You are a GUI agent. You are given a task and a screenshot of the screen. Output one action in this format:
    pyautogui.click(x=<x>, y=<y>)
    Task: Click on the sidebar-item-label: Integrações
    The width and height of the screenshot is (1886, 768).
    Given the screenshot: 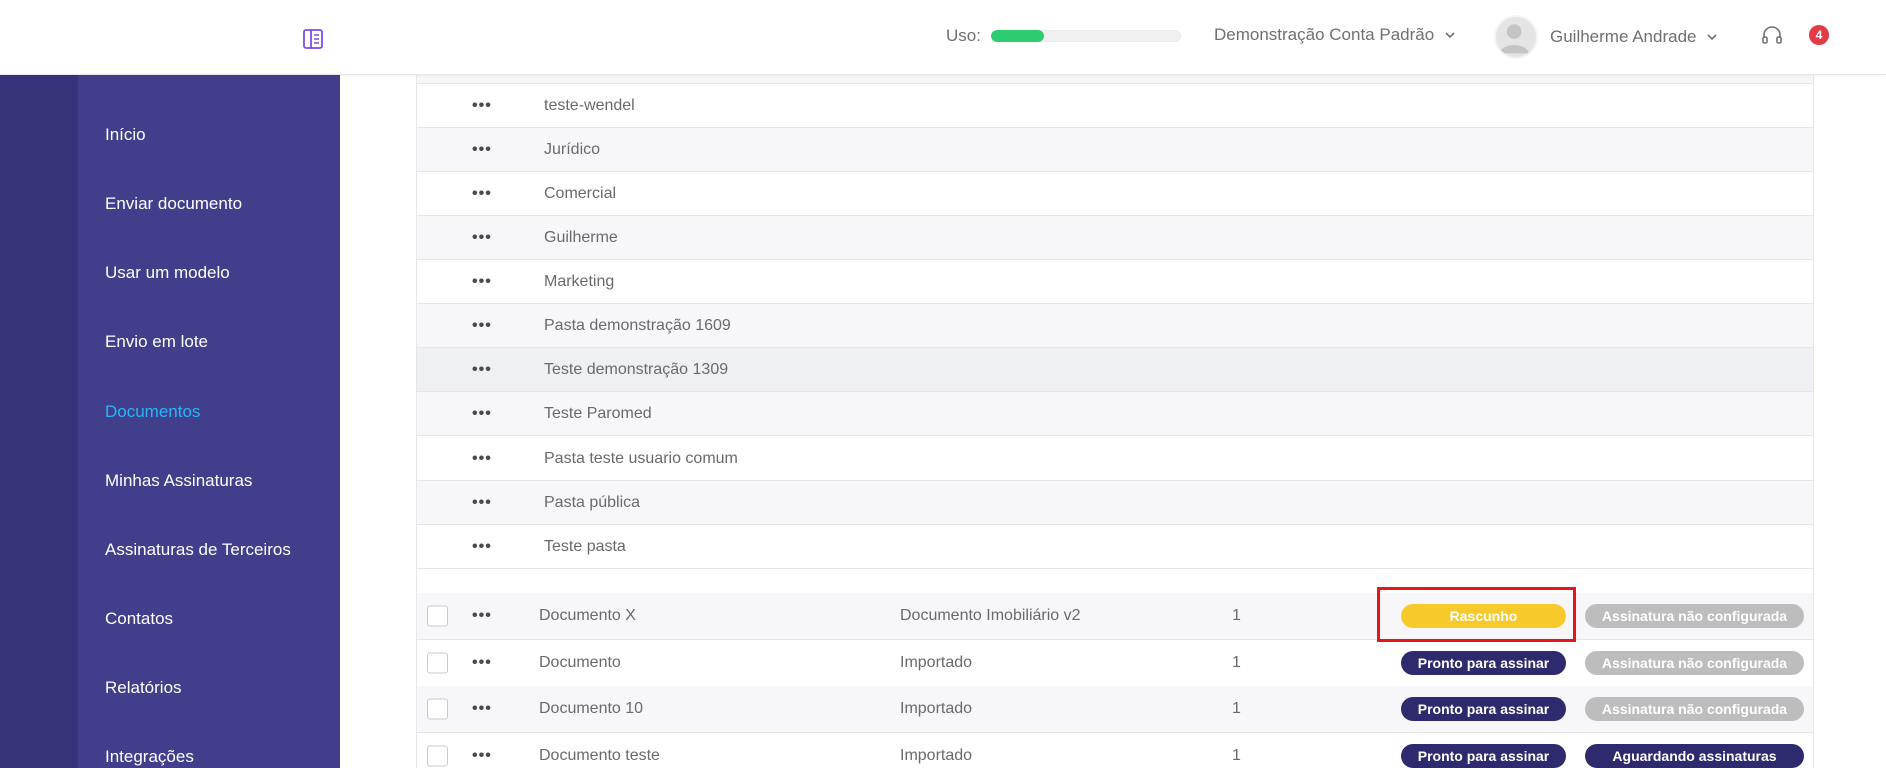 What is the action you would take?
    pyautogui.click(x=149, y=756)
    